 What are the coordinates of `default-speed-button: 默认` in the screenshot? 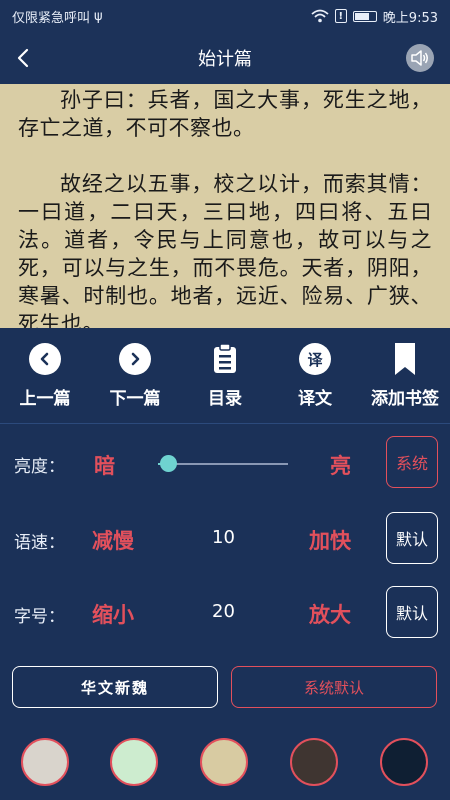 It's located at (412, 538).